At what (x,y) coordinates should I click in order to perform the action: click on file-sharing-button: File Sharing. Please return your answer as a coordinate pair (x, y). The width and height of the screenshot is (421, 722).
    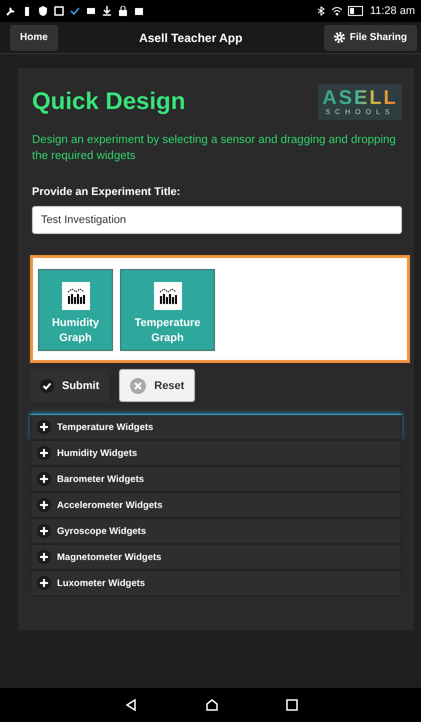
    Looking at the image, I should click on (370, 37).